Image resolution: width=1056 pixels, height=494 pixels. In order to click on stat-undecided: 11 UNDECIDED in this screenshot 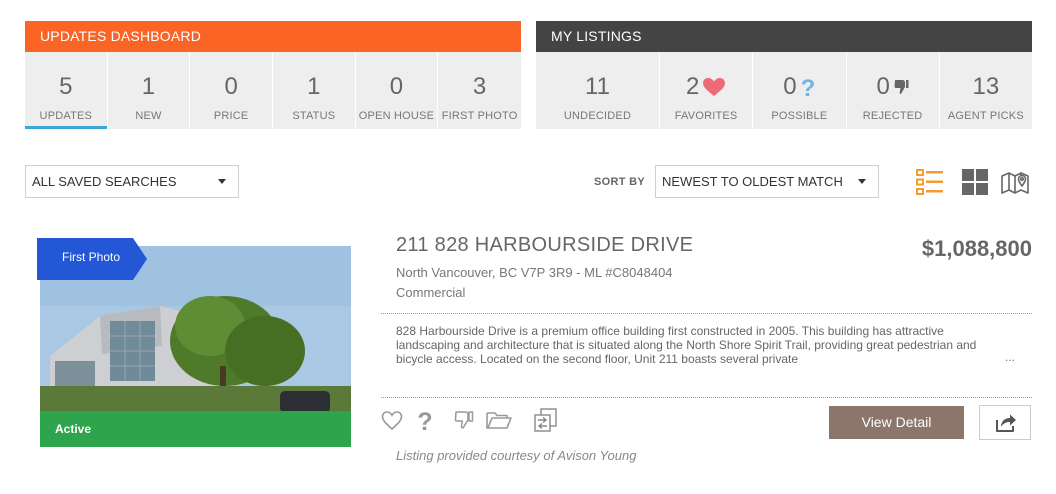, I will do `click(598, 90)`.